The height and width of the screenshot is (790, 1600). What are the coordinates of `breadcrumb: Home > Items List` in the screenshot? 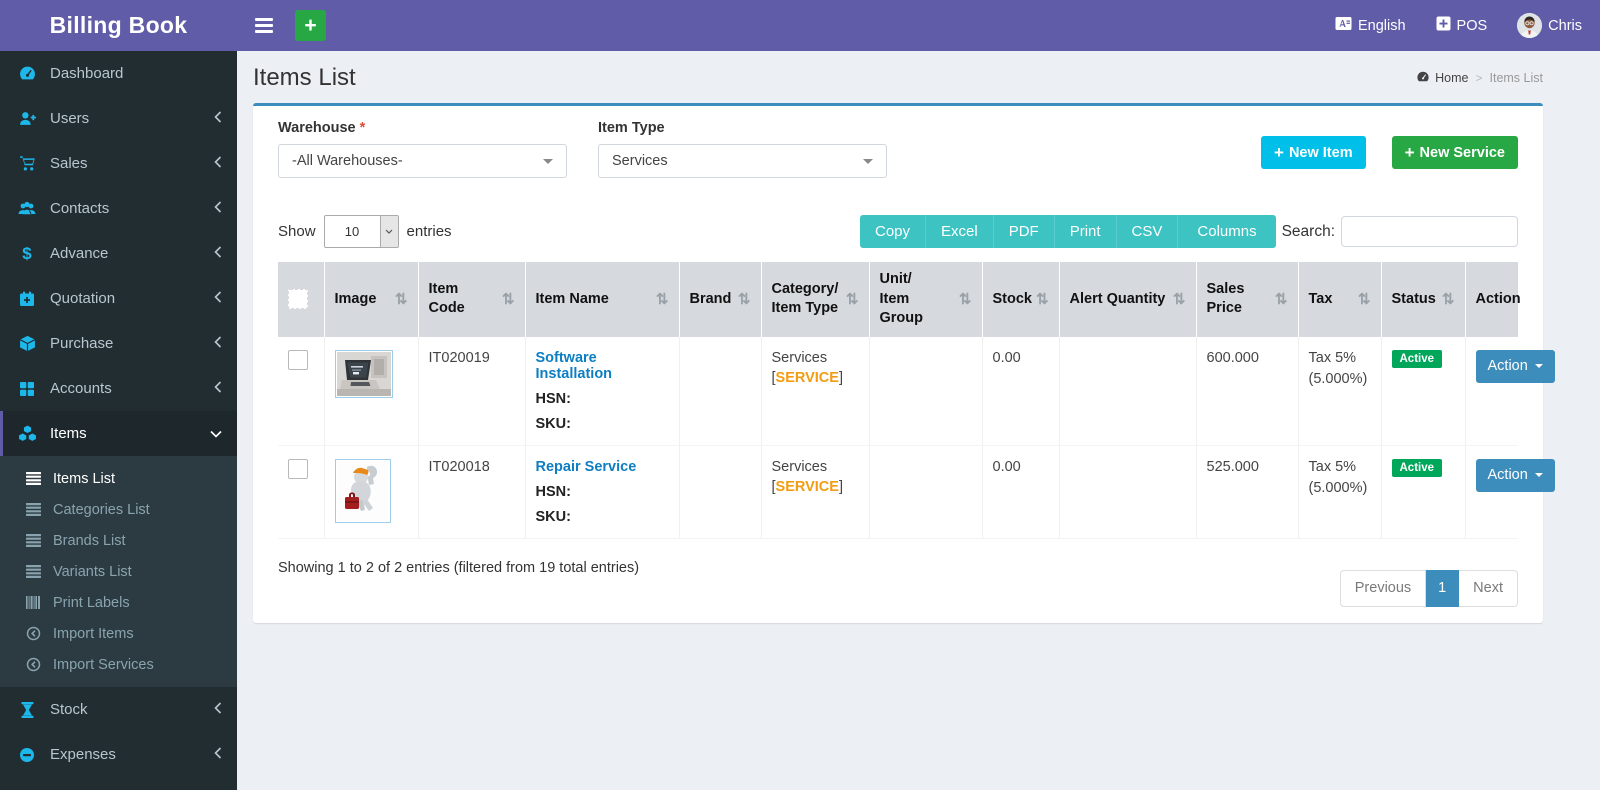 It's located at (1479, 78).